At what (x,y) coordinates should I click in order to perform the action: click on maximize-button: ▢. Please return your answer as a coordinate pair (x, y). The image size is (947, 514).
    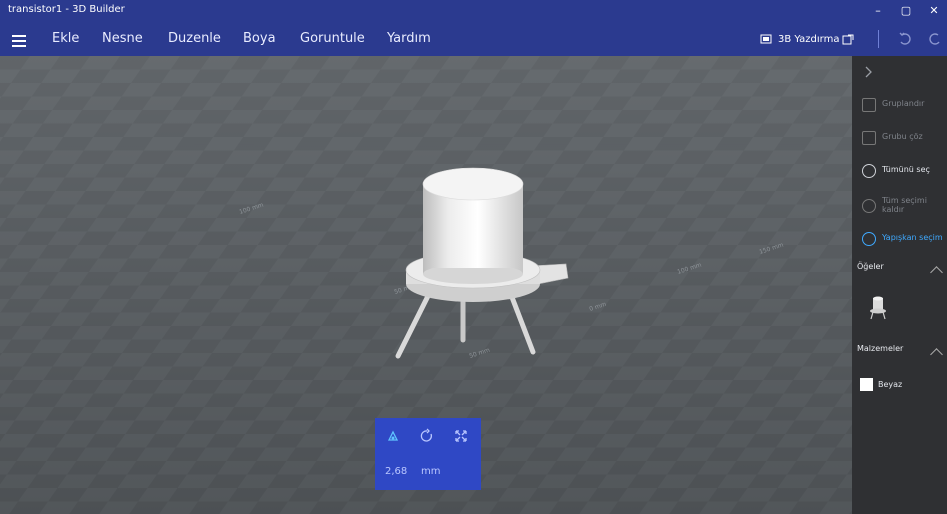
    Looking at the image, I should click on (906, 11).